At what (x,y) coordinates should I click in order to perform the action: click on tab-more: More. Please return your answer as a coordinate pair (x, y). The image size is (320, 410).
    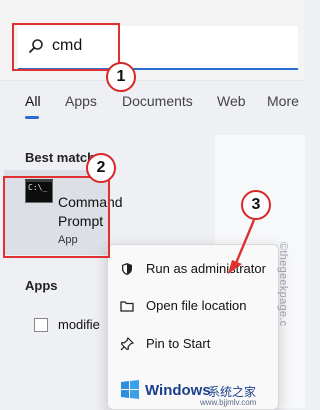
    Looking at the image, I should click on (283, 101).